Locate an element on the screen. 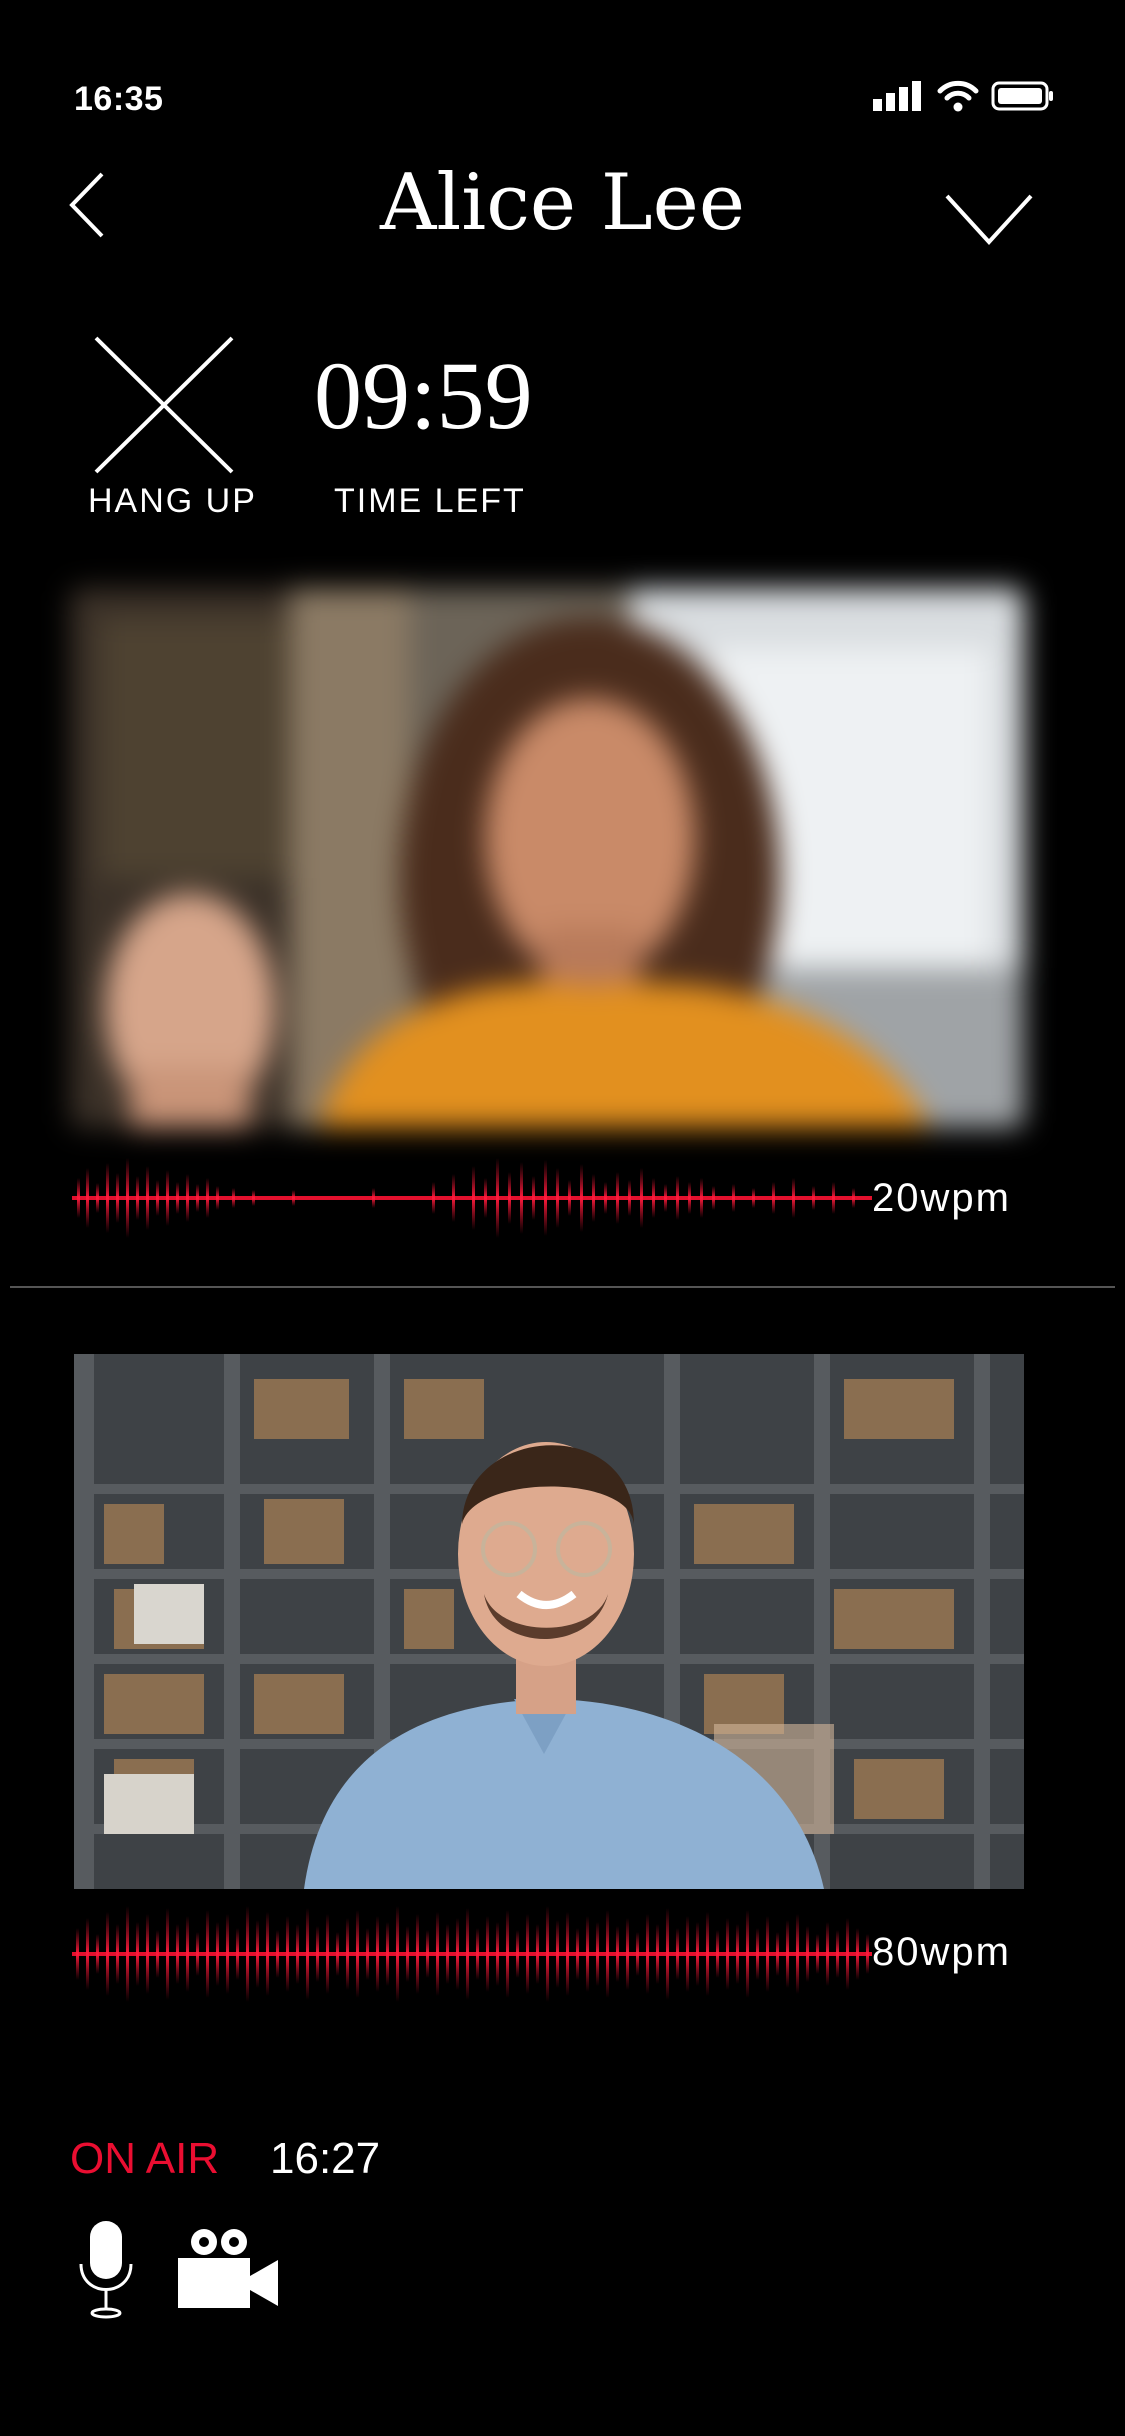 Image resolution: width=1125 pixels, height=2436 pixels. time-left-label: TIME LEFT is located at coordinates (430, 501).